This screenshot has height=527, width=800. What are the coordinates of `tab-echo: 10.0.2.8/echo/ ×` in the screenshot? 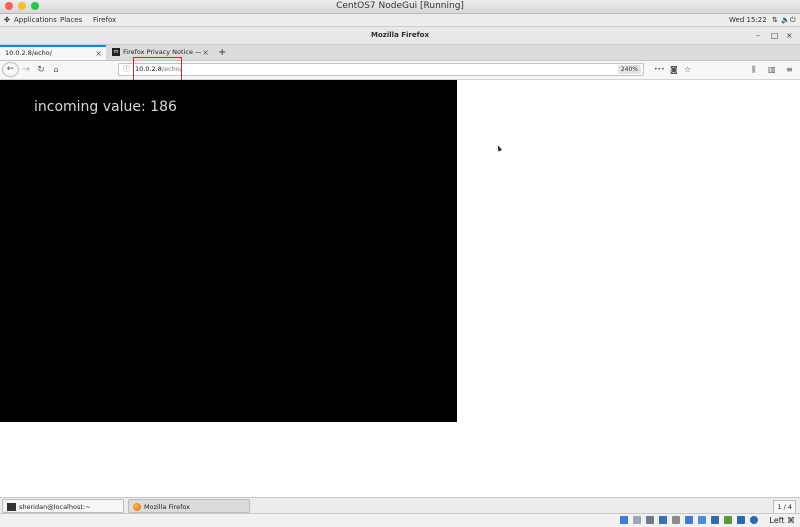 It's located at (53, 52).